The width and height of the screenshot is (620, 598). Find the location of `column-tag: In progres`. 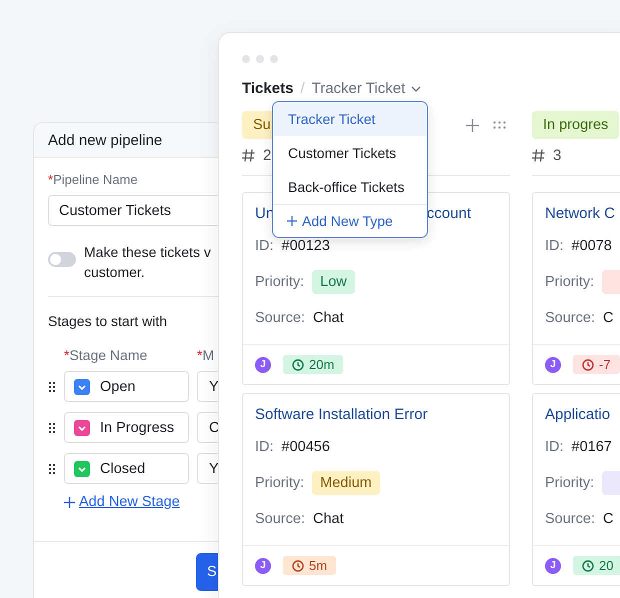

column-tag: In progres is located at coordinates (576, 125).